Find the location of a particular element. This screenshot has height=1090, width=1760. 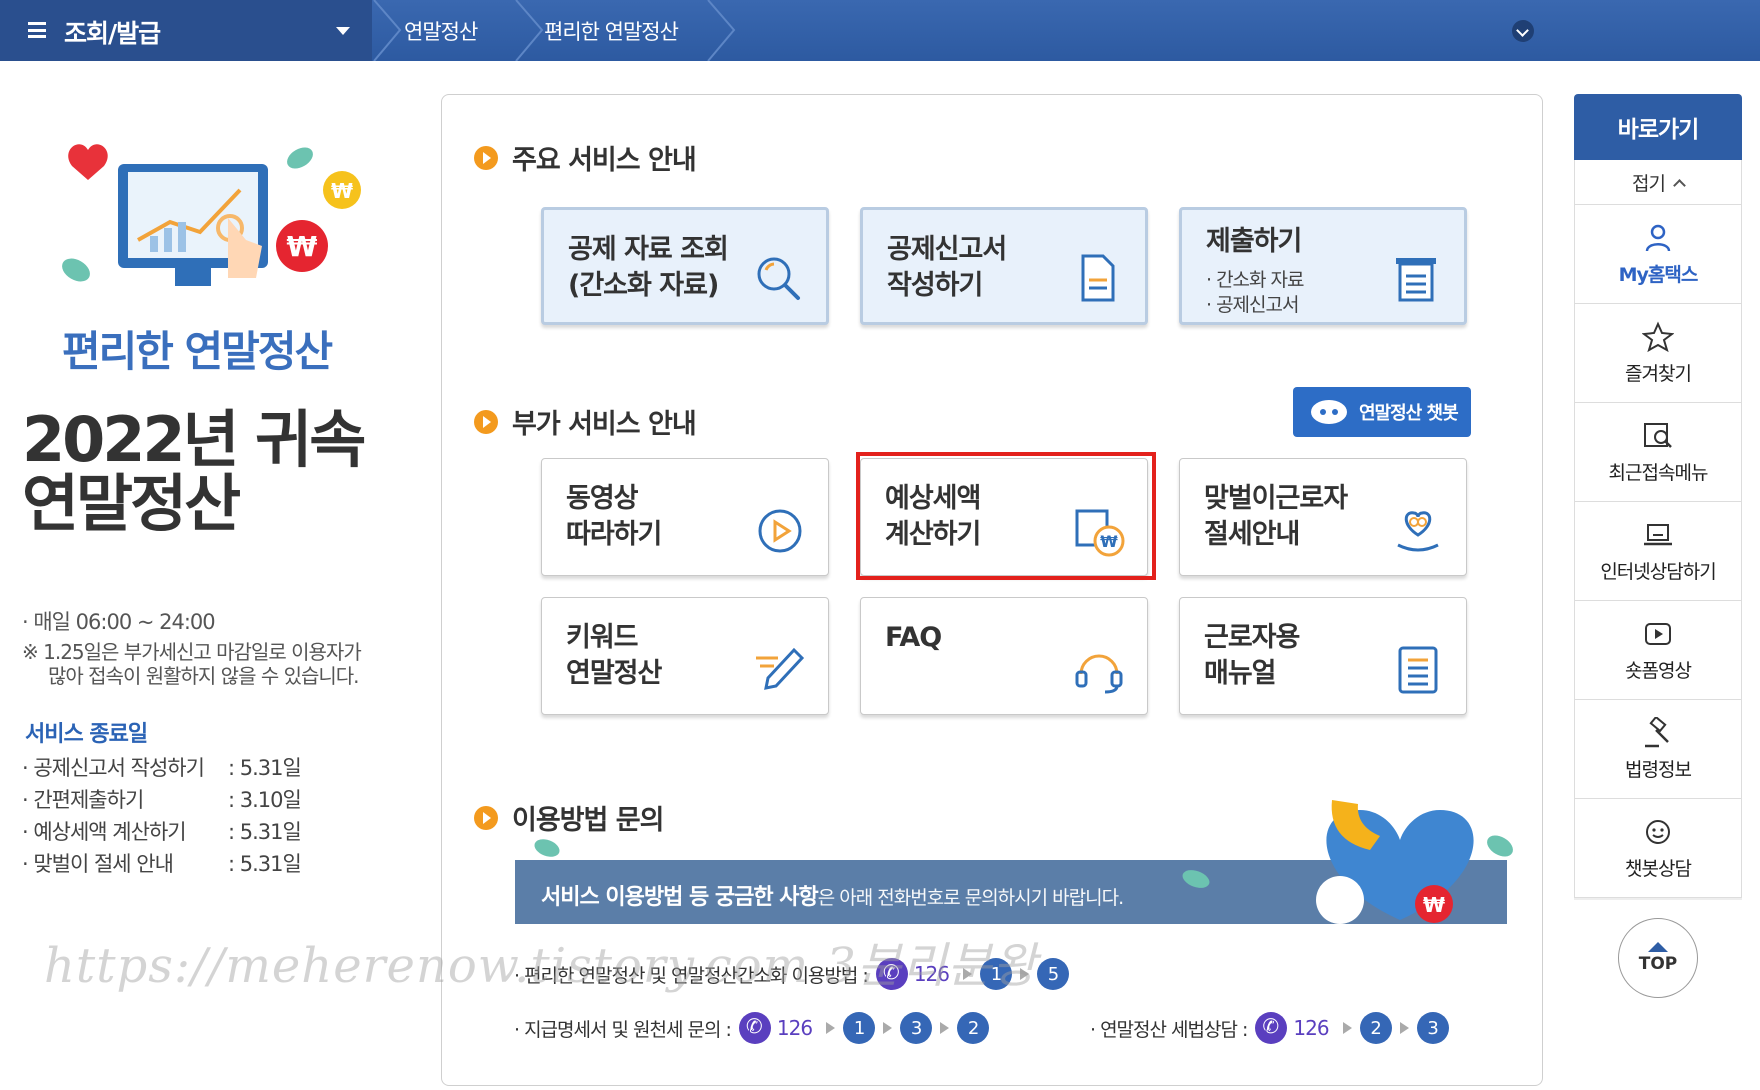

sidebar-item-label: 법령정보 is located at coordinates (1658, 769).